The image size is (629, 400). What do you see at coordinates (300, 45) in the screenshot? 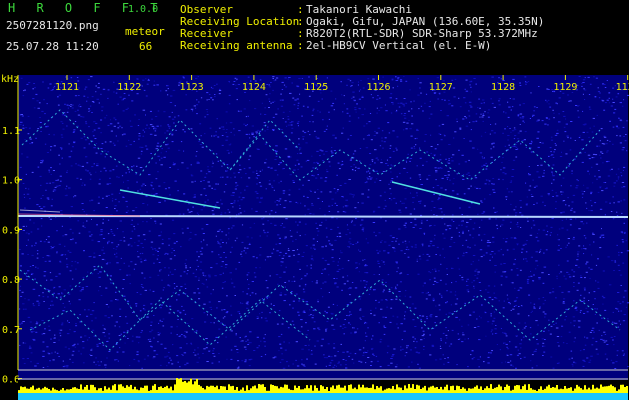
I see `antenna-colon: :` at bounding box center [300, 45].